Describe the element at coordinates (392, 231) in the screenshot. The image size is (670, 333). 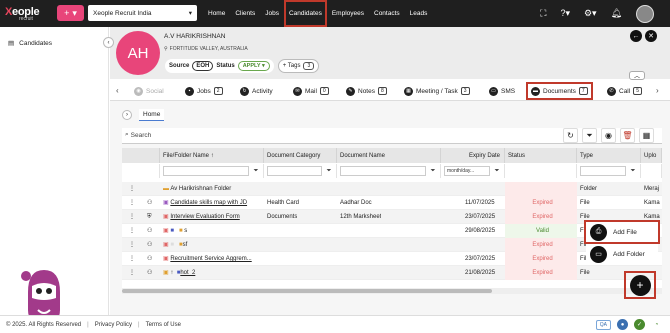
I see `table-row: ⋮ ⚇ ▣ ■ ■ s 29/08/2025 Valid File` at that location.